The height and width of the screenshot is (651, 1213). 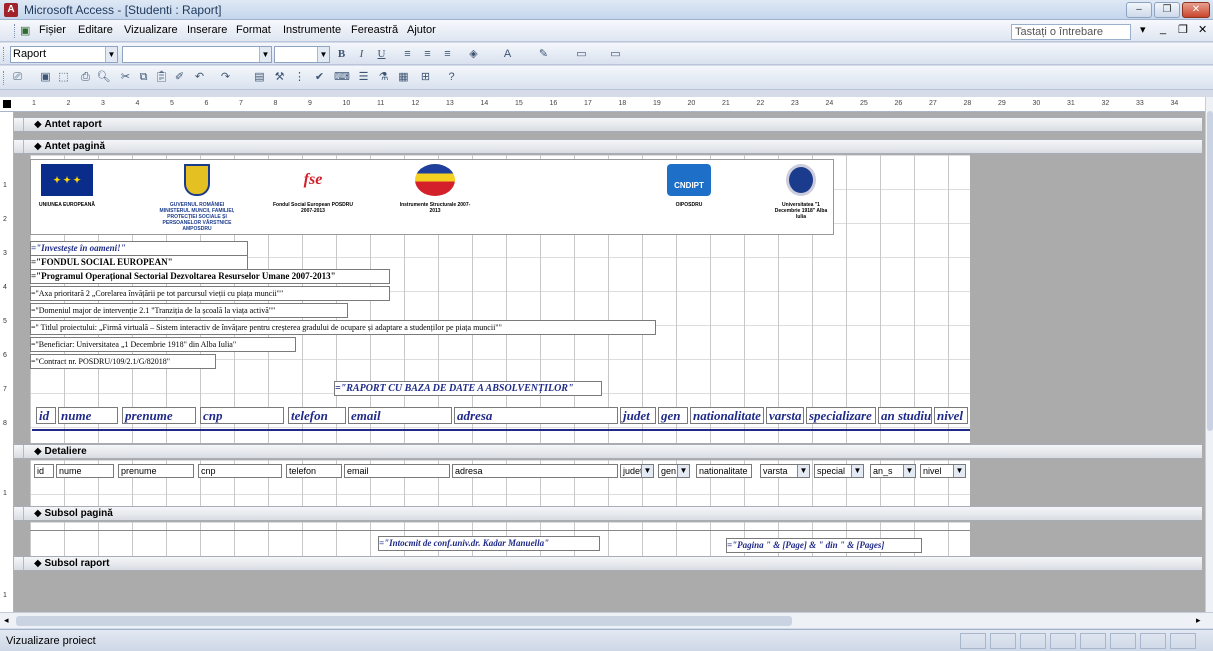 What do you see at coordinates (342, 77) in the screenshot?
I see `code-icon: ⌨` at bounding box center [342, 77].